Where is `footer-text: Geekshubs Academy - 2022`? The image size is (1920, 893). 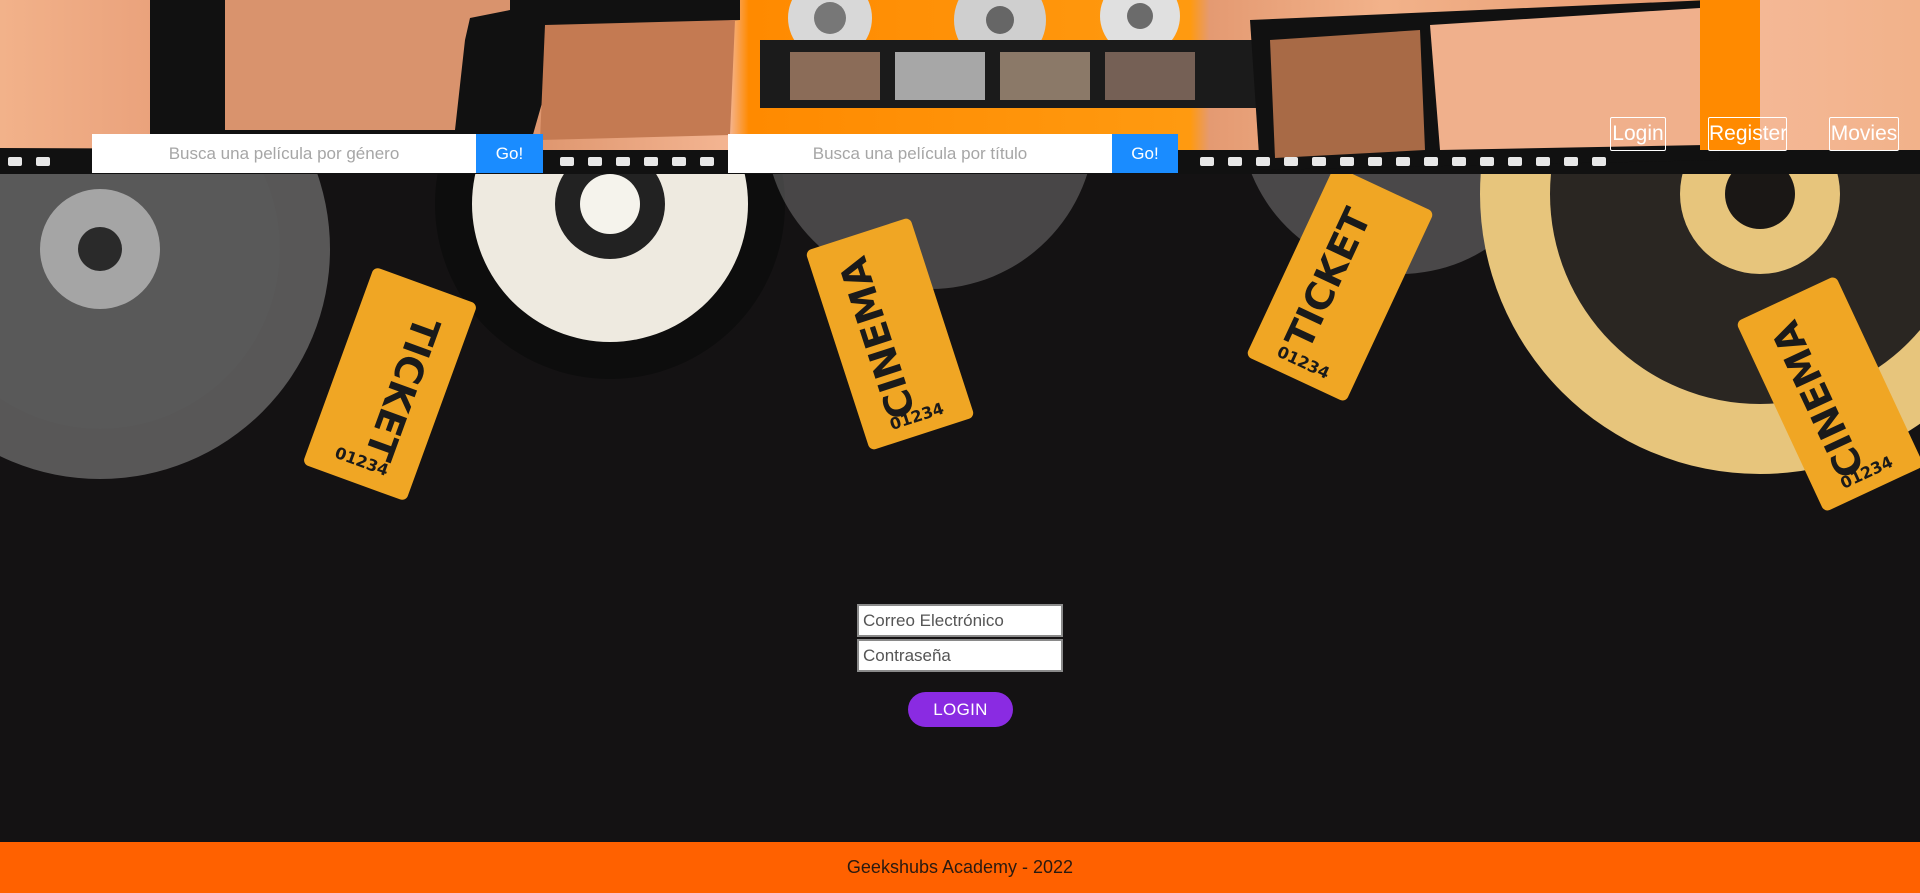 footer-text: Geekshubs Academy - 2022 is located at coordinates (960, 867).